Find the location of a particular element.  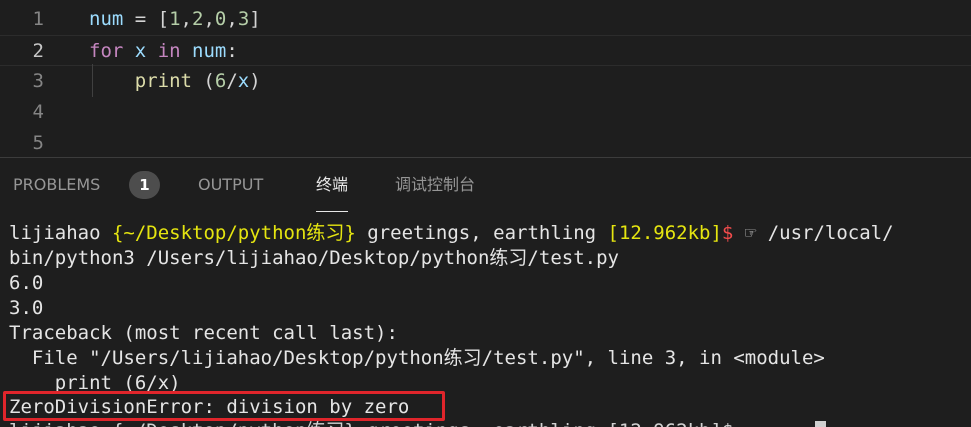

code-token: in is located at coordinates (169, 51).